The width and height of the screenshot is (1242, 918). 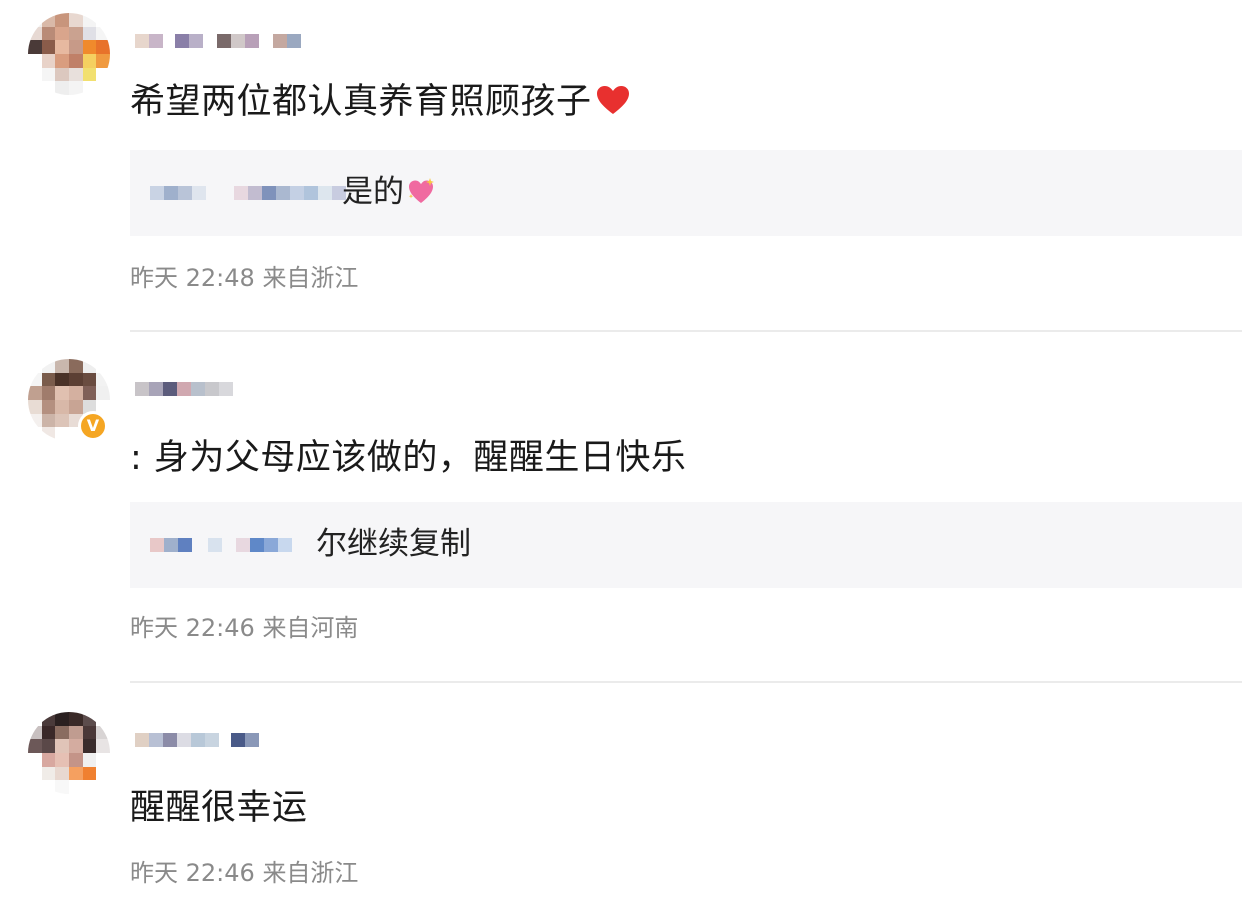 What do you see at coordinates (686, 545) in the screenshot?
I see `reply-box: 尔继续复制` at bounding box center [686, 545].